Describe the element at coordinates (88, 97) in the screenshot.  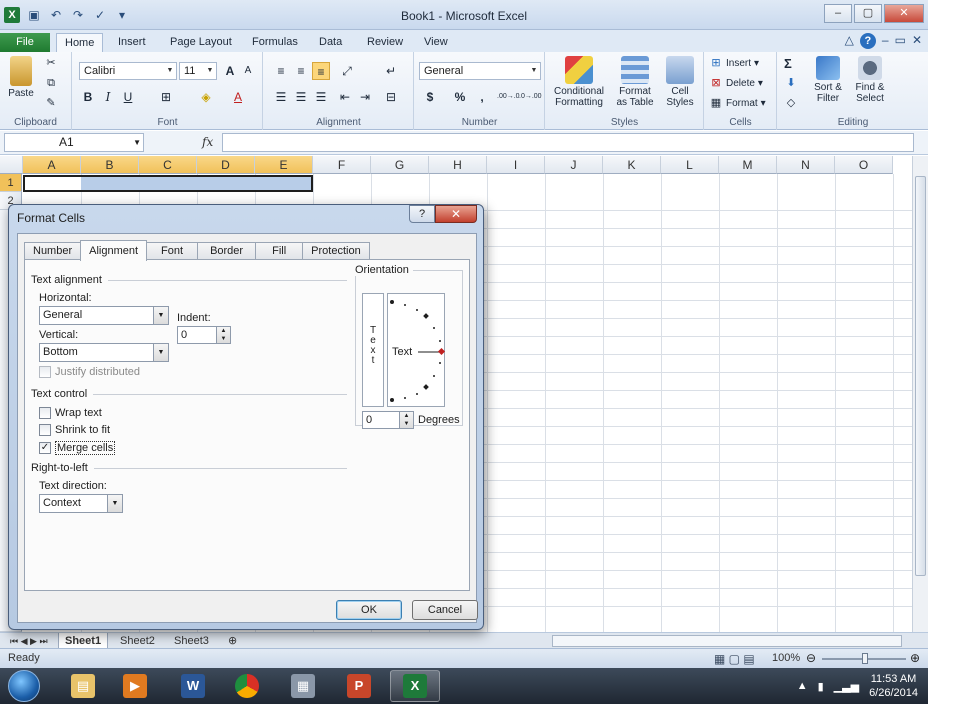
I see `bold-button: B` at that location.